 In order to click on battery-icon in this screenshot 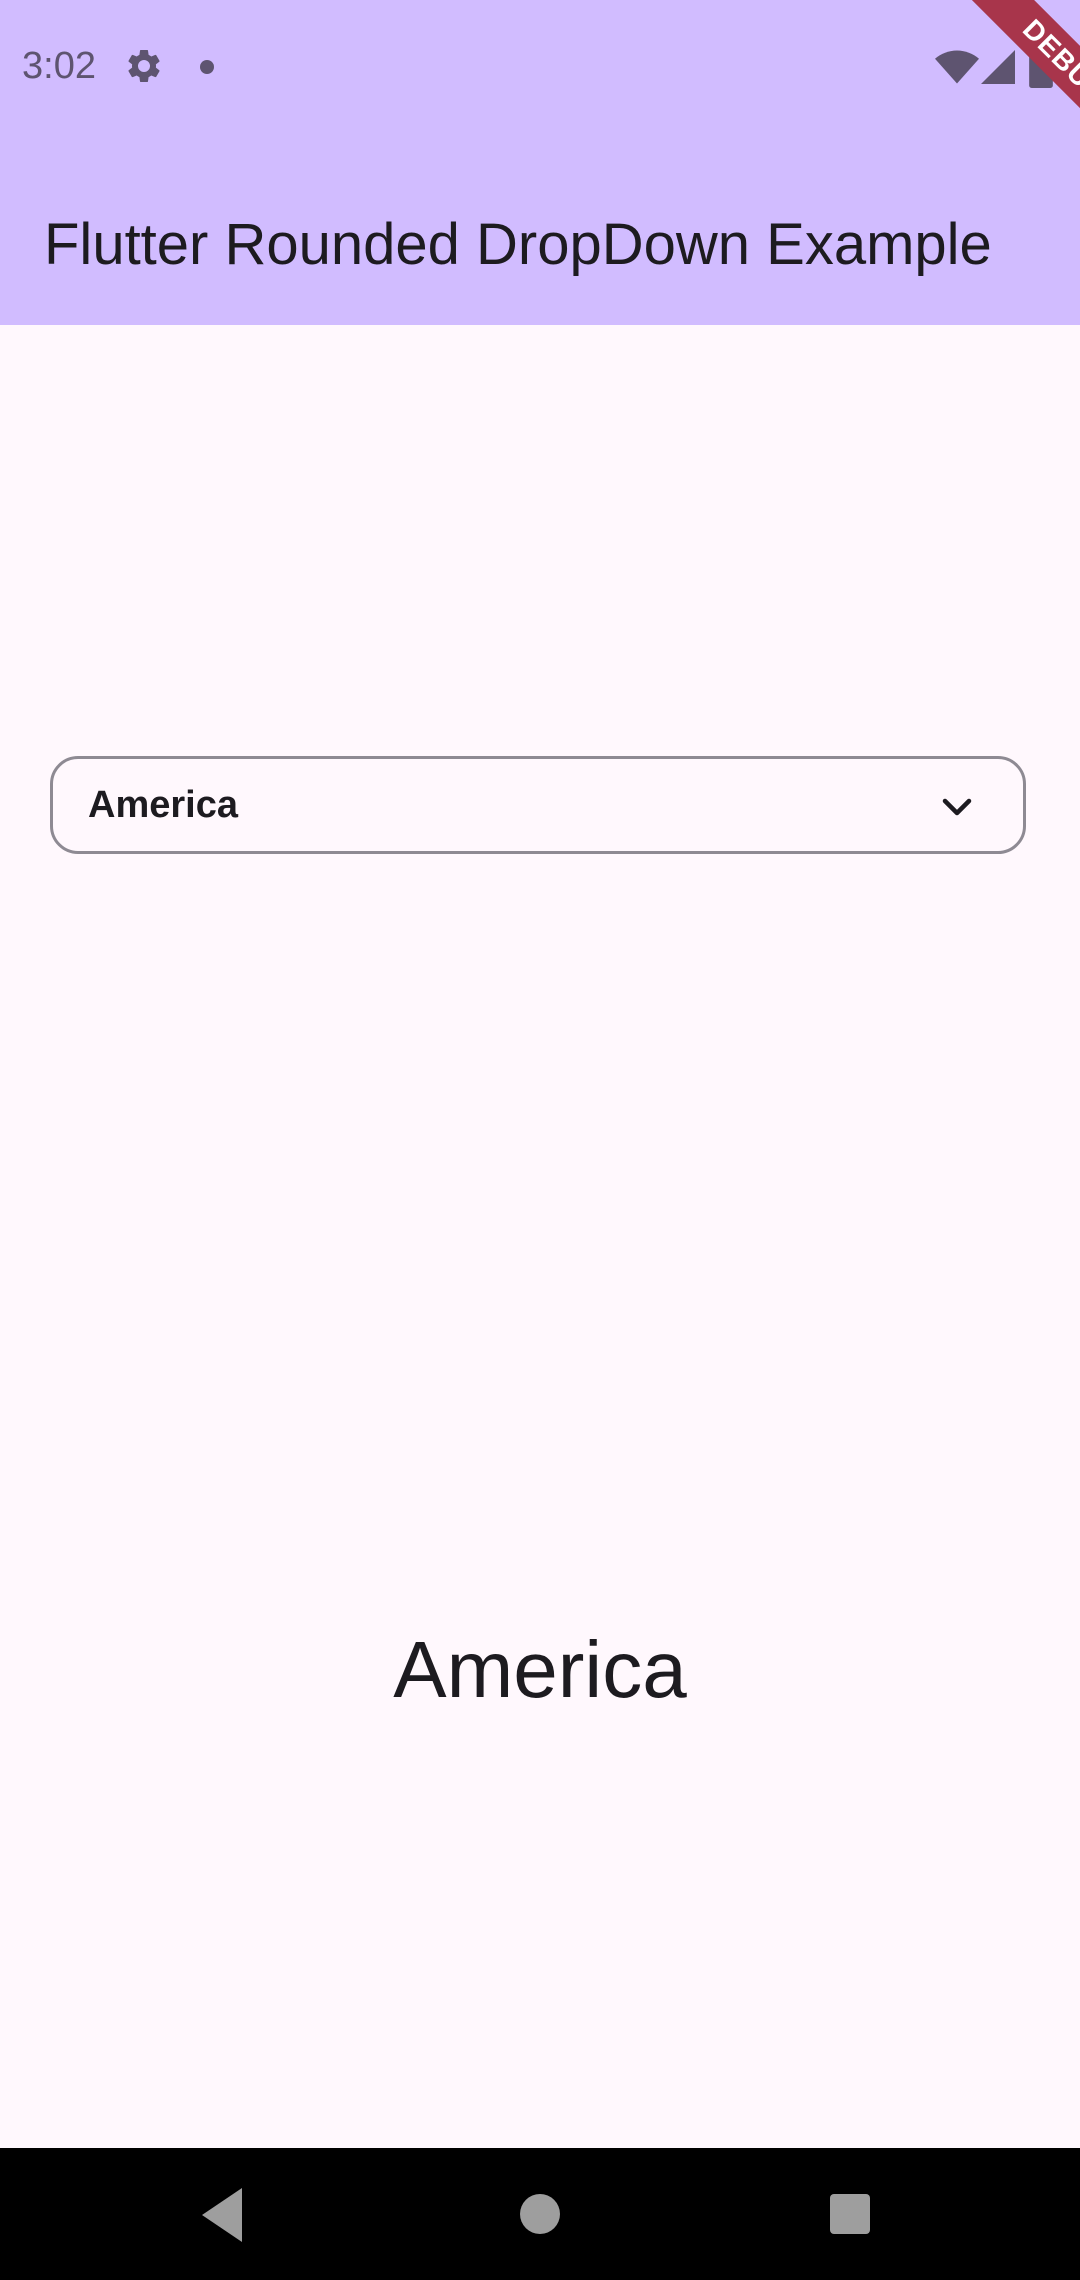, I will do `click(1041, 66)`.